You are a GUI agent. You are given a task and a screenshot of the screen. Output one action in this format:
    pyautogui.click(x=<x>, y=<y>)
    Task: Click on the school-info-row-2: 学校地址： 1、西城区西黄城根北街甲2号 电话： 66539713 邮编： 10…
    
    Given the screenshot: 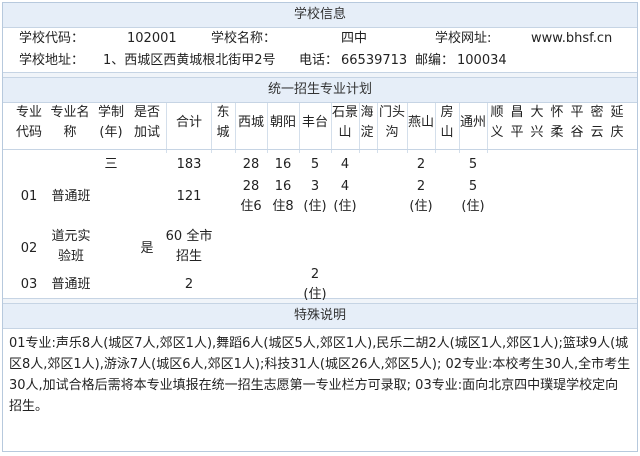 What is the action you would take?
    pyautogui.click(x=320, y=61)
    